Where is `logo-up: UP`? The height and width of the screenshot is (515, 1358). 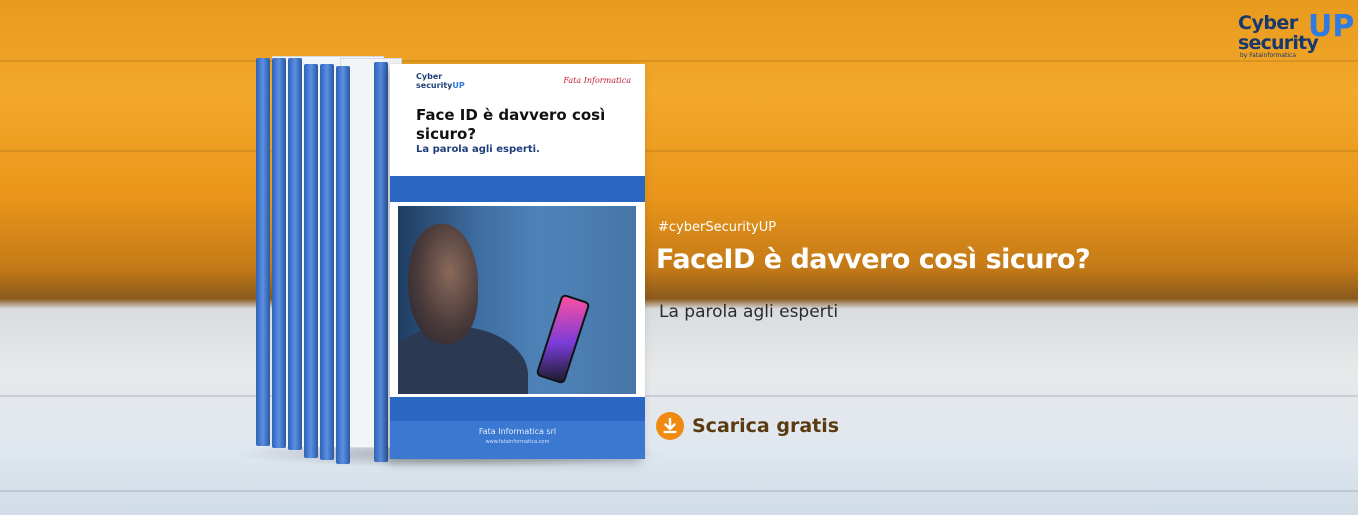
logo-up: UP is located at coordinates (1331, 26).